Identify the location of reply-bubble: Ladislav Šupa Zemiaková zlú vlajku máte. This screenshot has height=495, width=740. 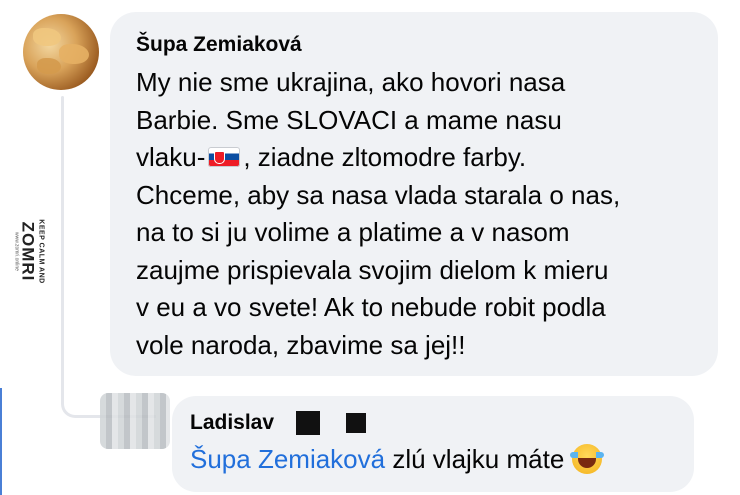
(433, 444).